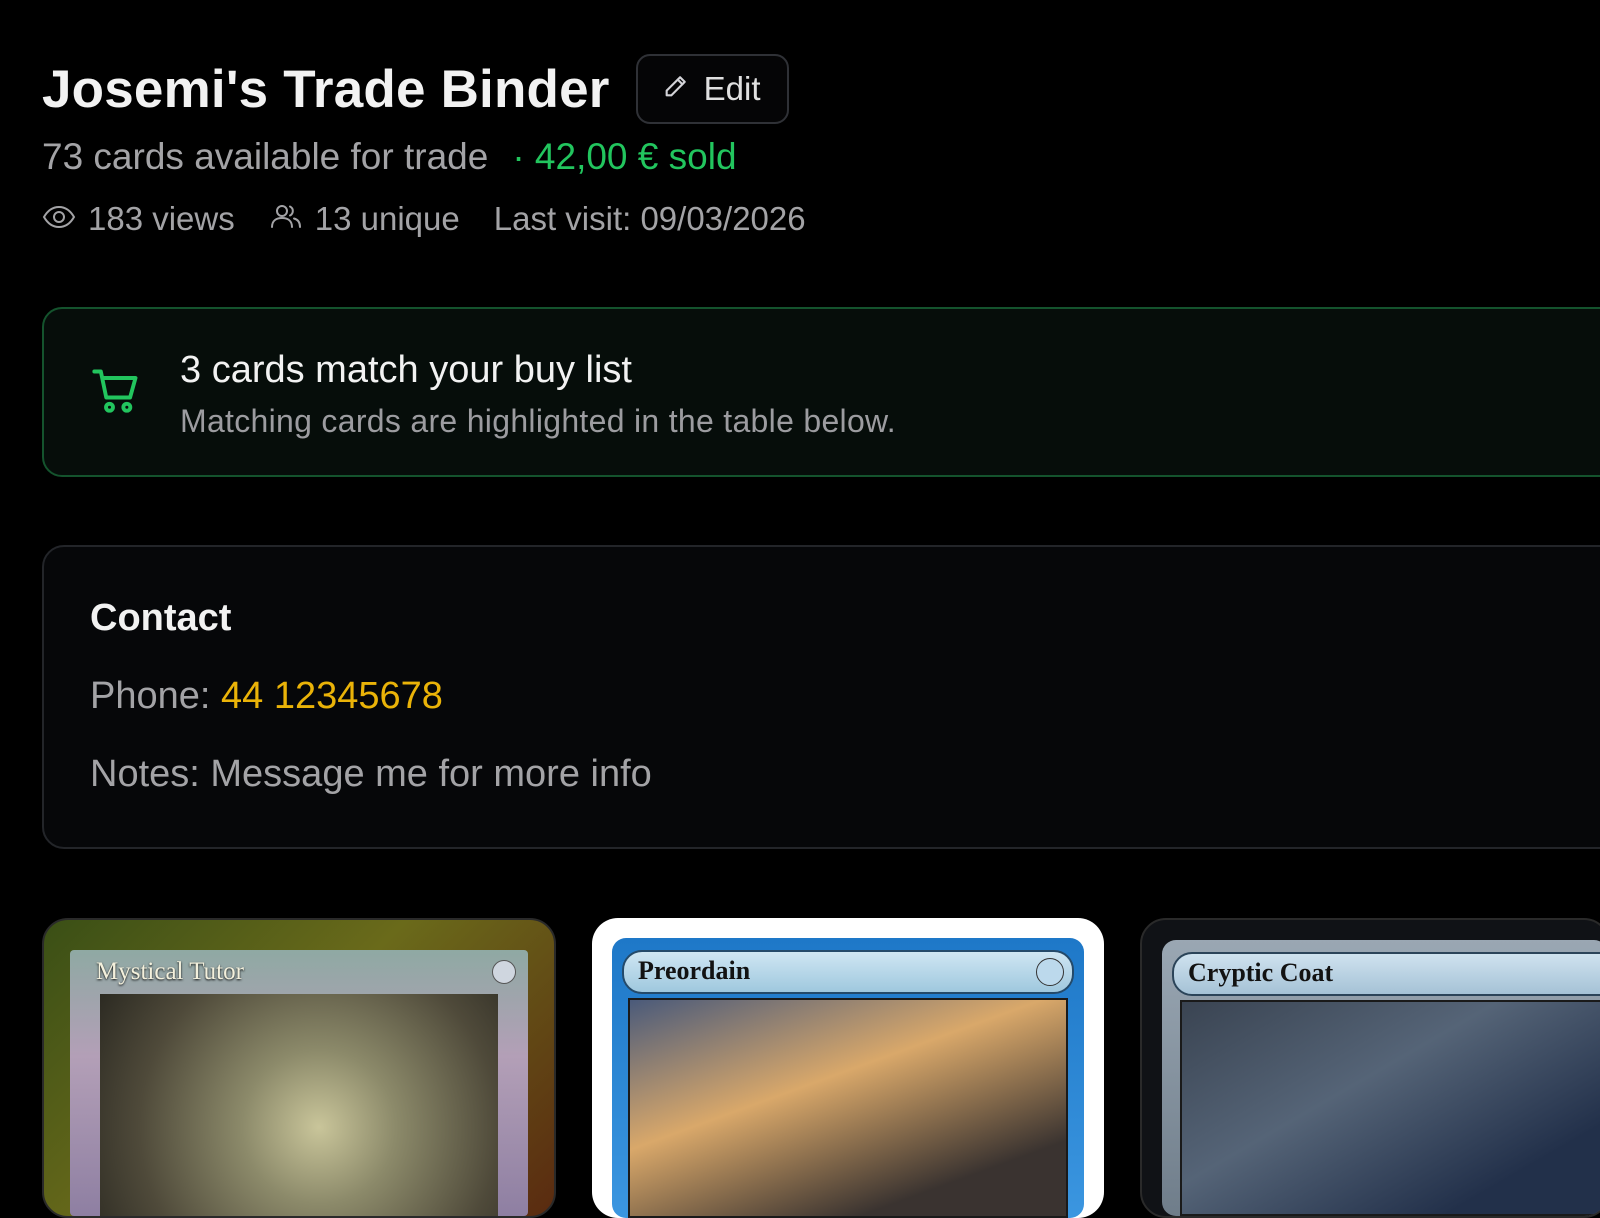 The width and height of the screenshot is (1600, 1218). What do you see at coordinates (145, 774) in the screenshot?
I see `notes-label: Notes:` at bounding box center [145, 774].